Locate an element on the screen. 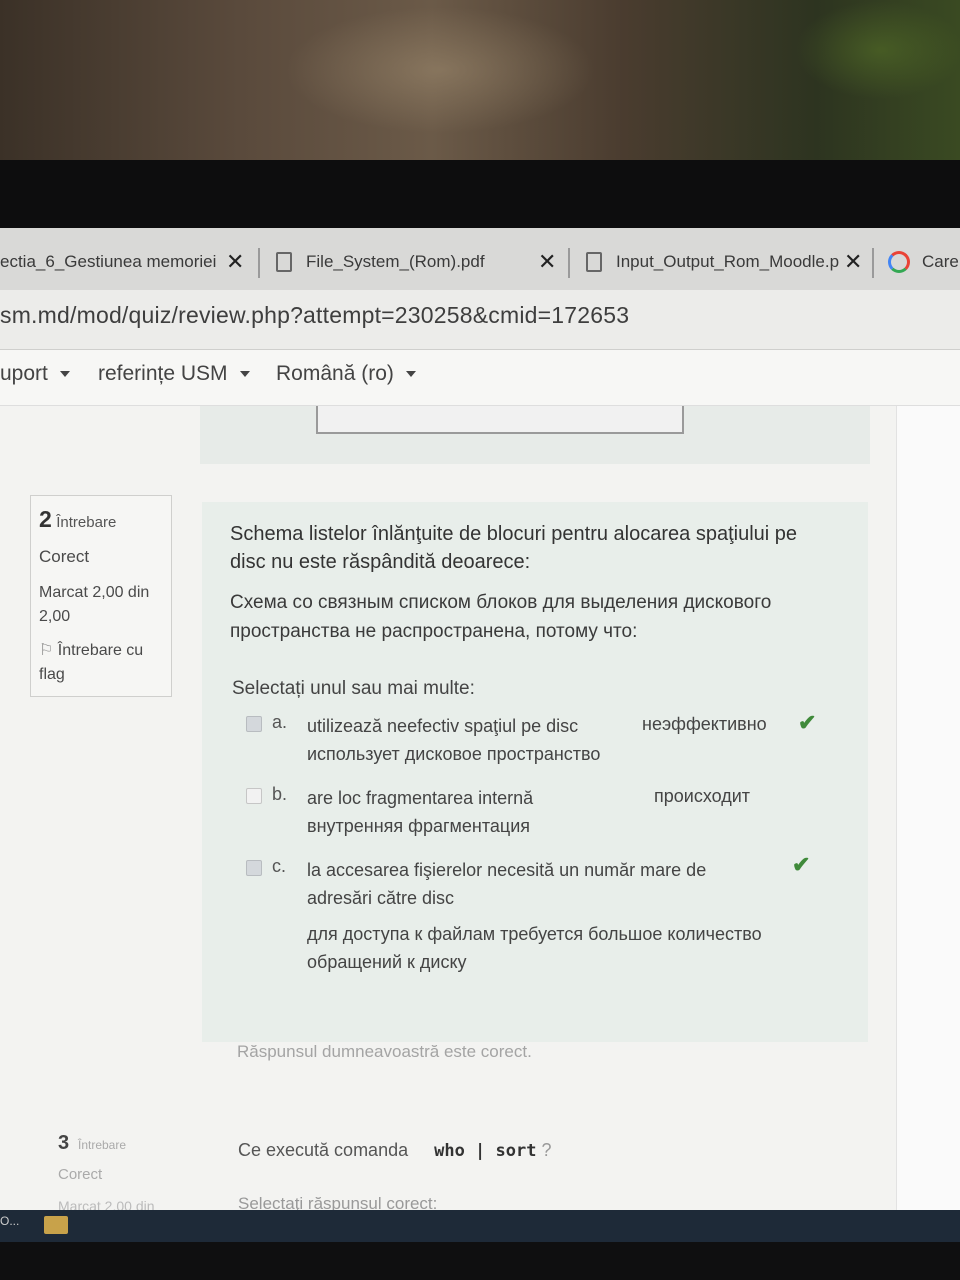  nav-suport-menu: uport is located at coordinates (35, 374).